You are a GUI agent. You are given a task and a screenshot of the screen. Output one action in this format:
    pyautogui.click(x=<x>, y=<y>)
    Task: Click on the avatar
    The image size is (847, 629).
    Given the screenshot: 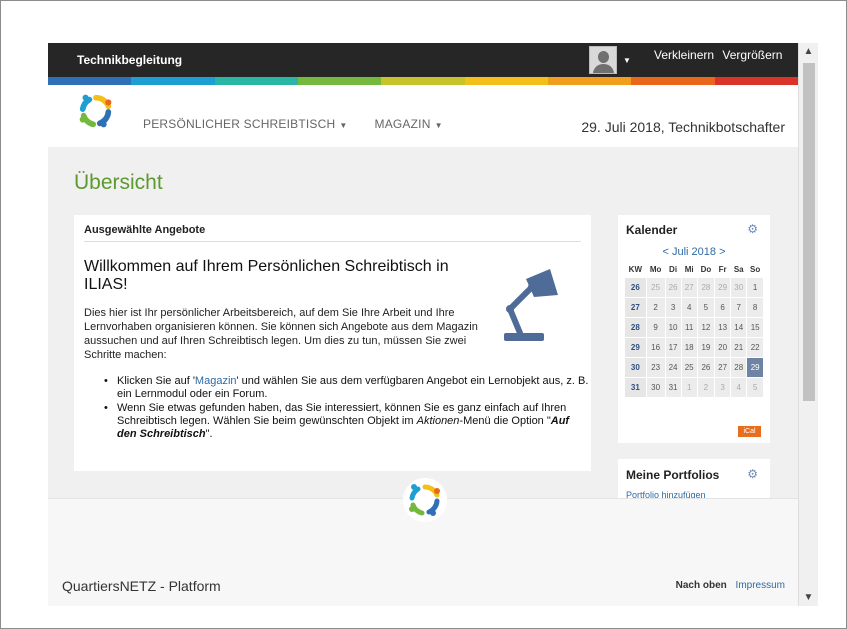 What is the action you would take?
    pyautogui.click(x=603, y=60)
    